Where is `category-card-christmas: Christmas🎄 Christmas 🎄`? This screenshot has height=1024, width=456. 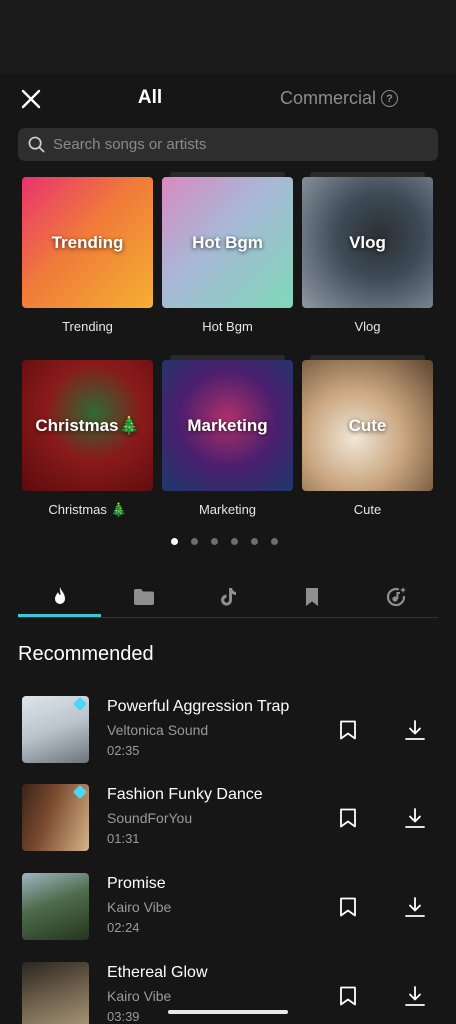
category-card-christmas: Christmas🎄 Christmas 🎄 is located at coordinates (87, 439).